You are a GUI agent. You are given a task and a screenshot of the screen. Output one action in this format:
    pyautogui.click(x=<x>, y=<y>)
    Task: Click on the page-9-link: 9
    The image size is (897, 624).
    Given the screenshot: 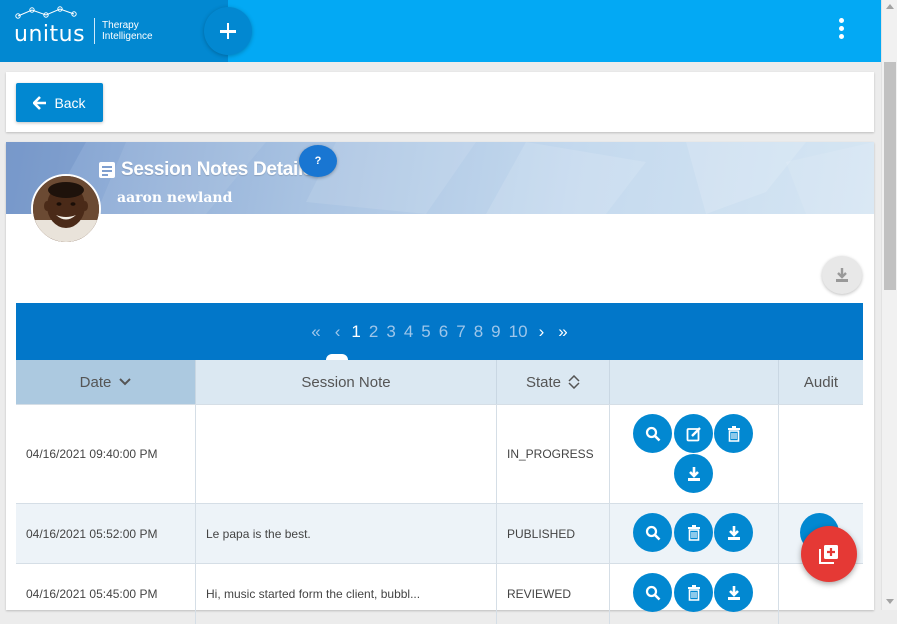 What is the action you would take?
    pyautogui.click(x=495, y=332)
    